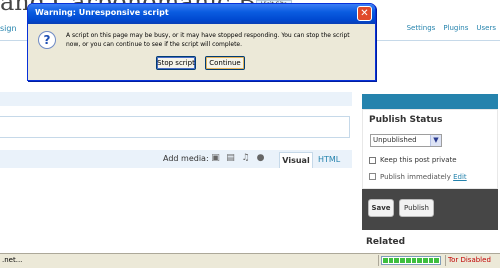 The height and width of the screenshot is (268, 500). Describe the element at coordinates (416, 208) in the screenshot. I see `publish-button: Publish` at that location.